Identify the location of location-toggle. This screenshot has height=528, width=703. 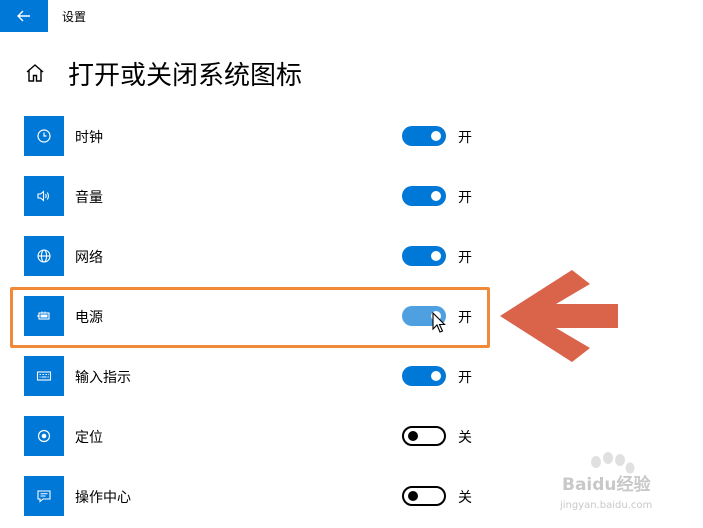
(424, 436).